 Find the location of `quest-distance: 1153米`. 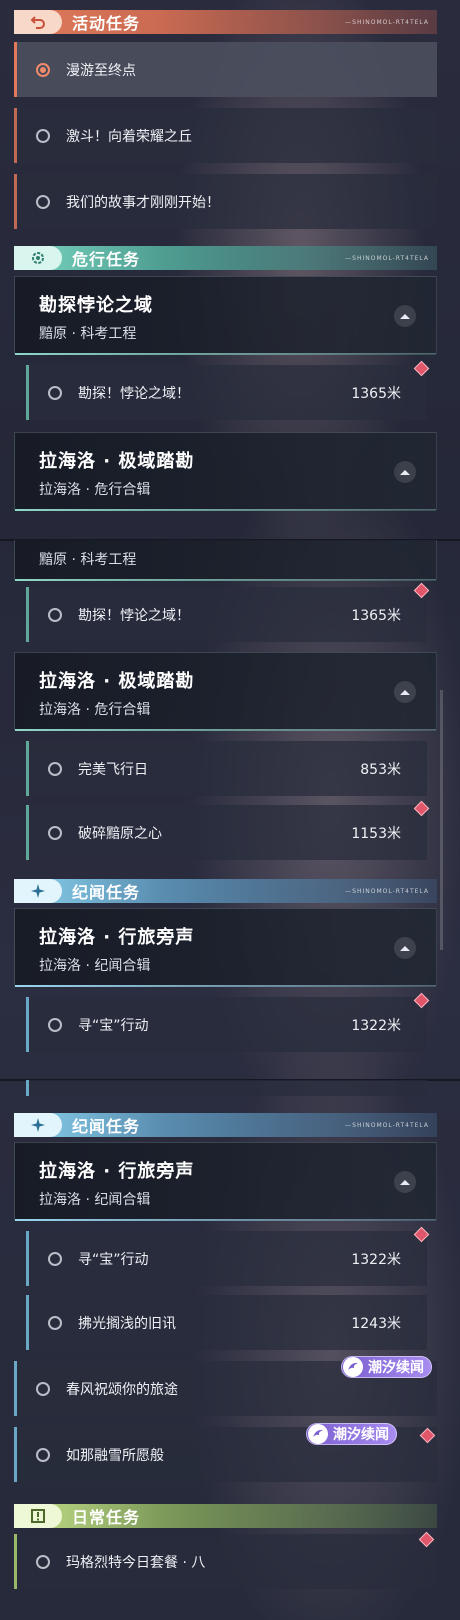

quest-distance: 1153米 is located at coordinates (376, 833).